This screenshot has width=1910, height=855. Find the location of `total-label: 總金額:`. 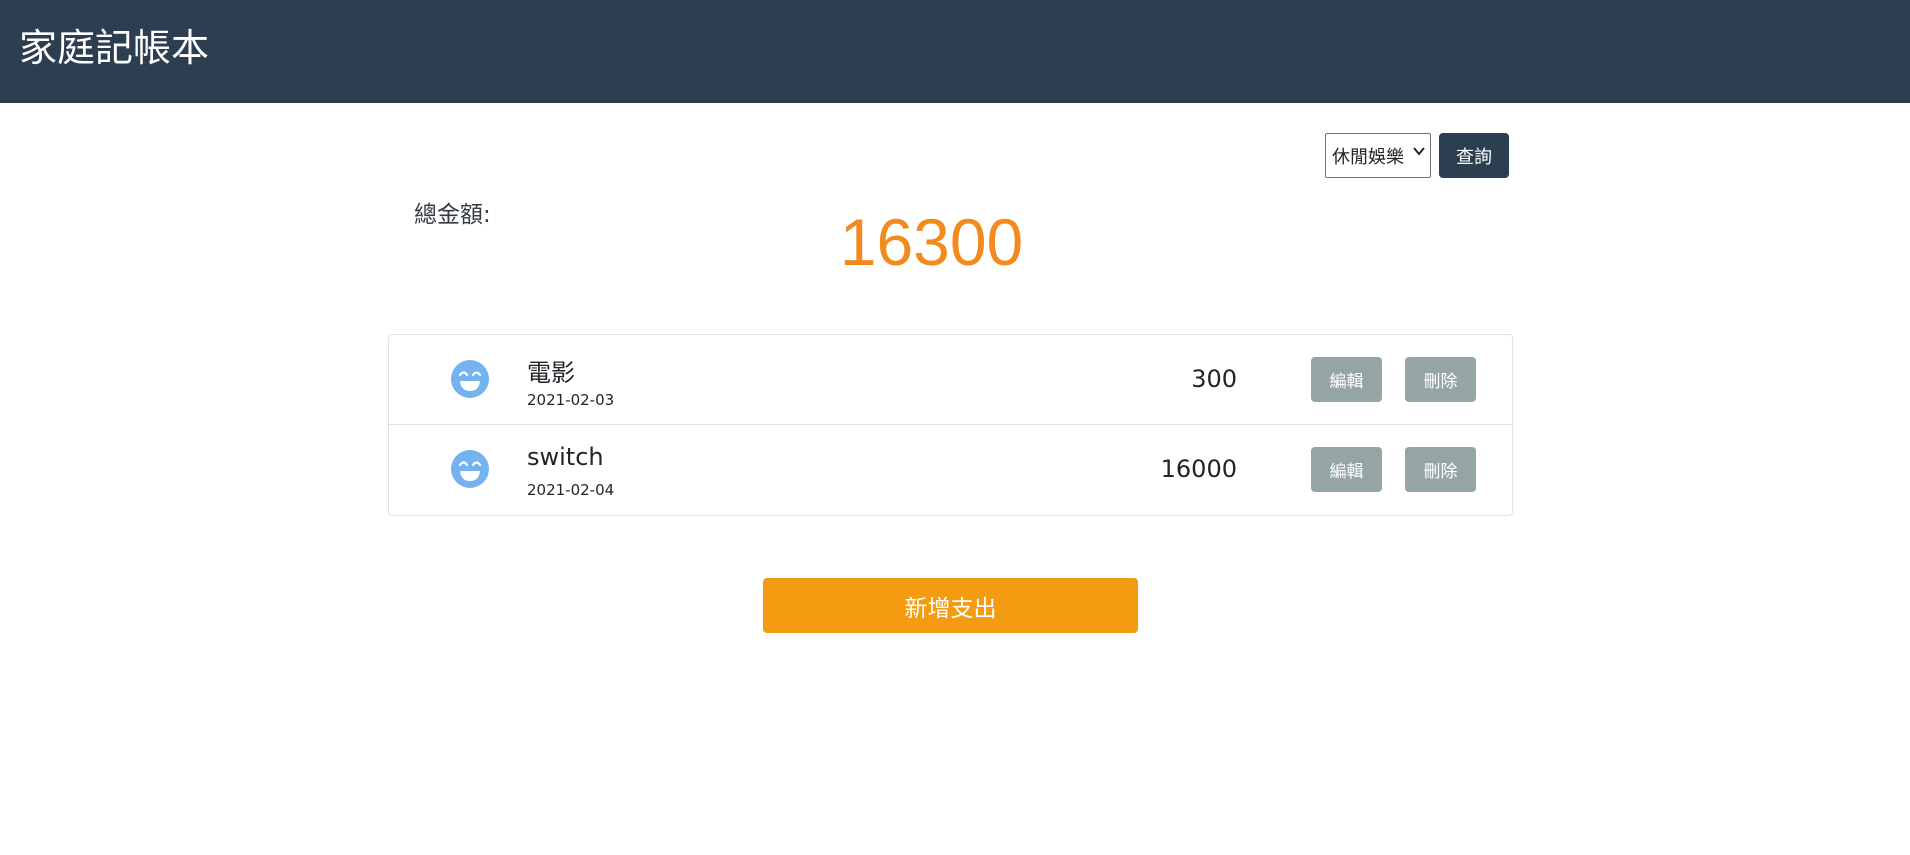

total-label: 總金額: is located at coordinates (452, 215).